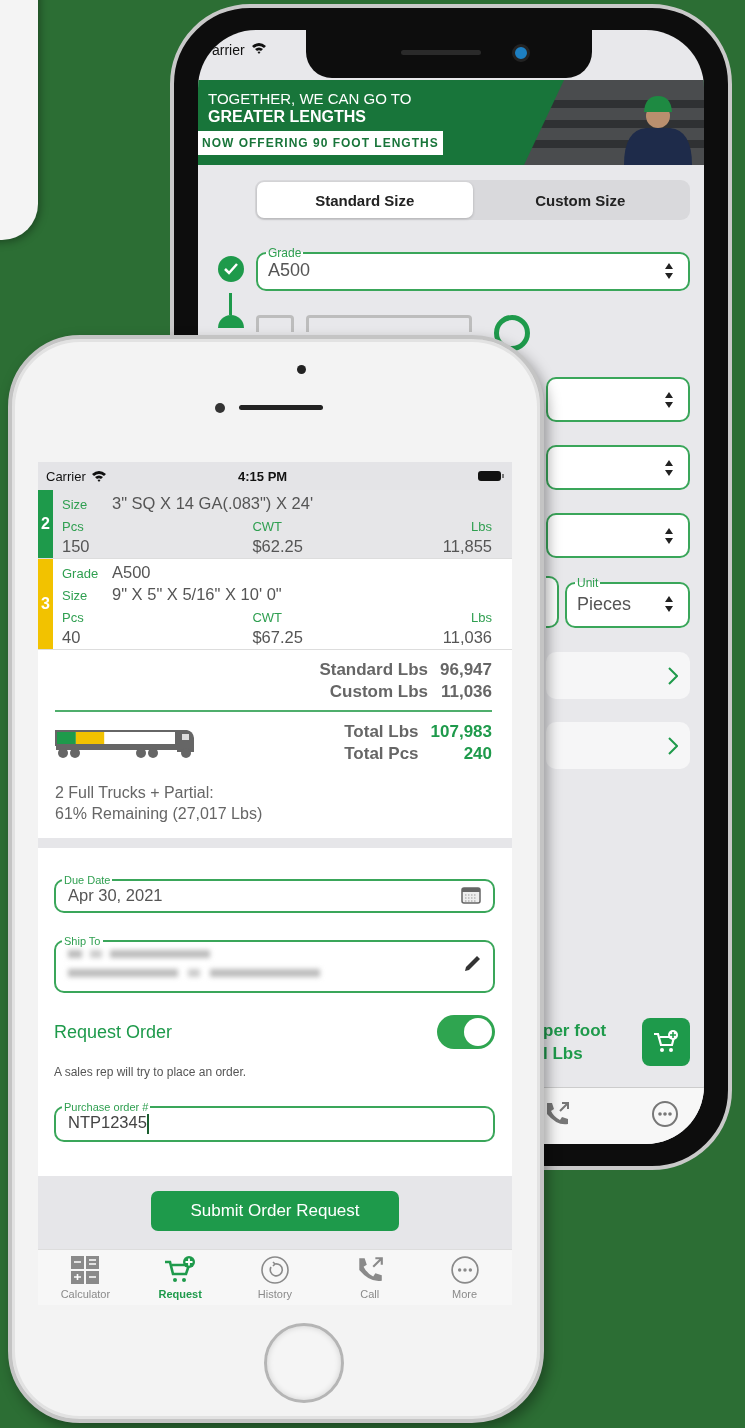 The image size is (745, 1428). What do you see at coordinates (220, 408) in the screenshot?
I see `sensor-dot` at bounding box center [220, 408].